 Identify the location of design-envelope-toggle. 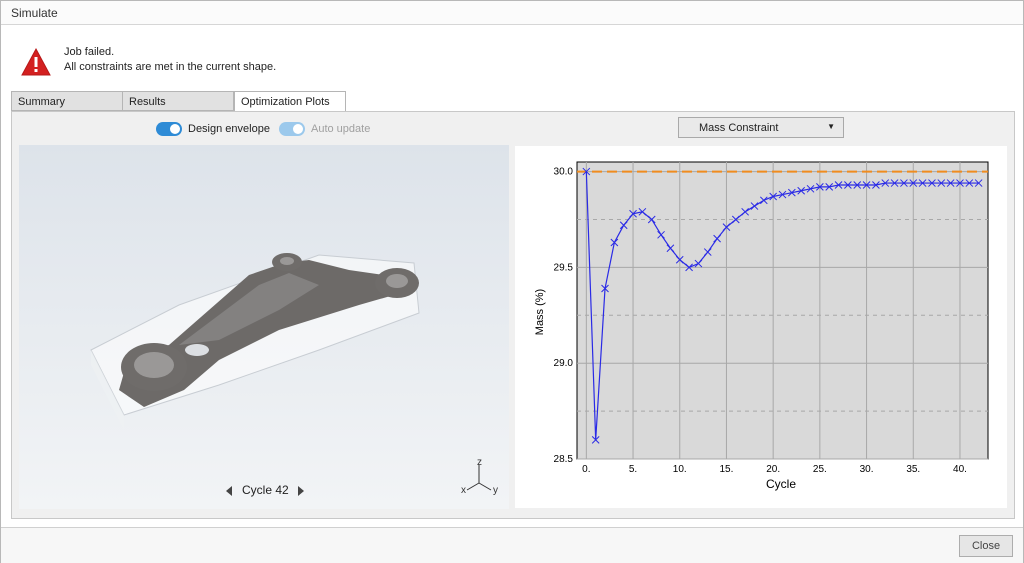
(169, 129).